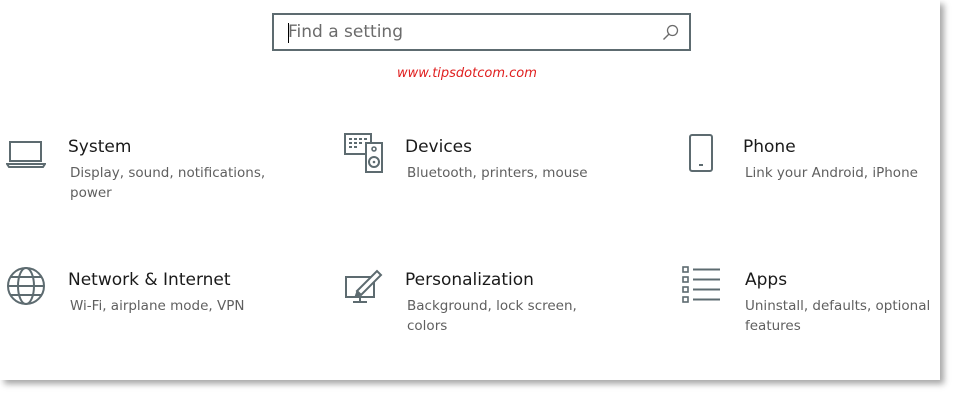 Image resolution: width=955 pixels, height=395 pixels. What do you see at coordinates (670, 32) in the screenshot?
I see `search-icon` at bounding box center [670, 32].